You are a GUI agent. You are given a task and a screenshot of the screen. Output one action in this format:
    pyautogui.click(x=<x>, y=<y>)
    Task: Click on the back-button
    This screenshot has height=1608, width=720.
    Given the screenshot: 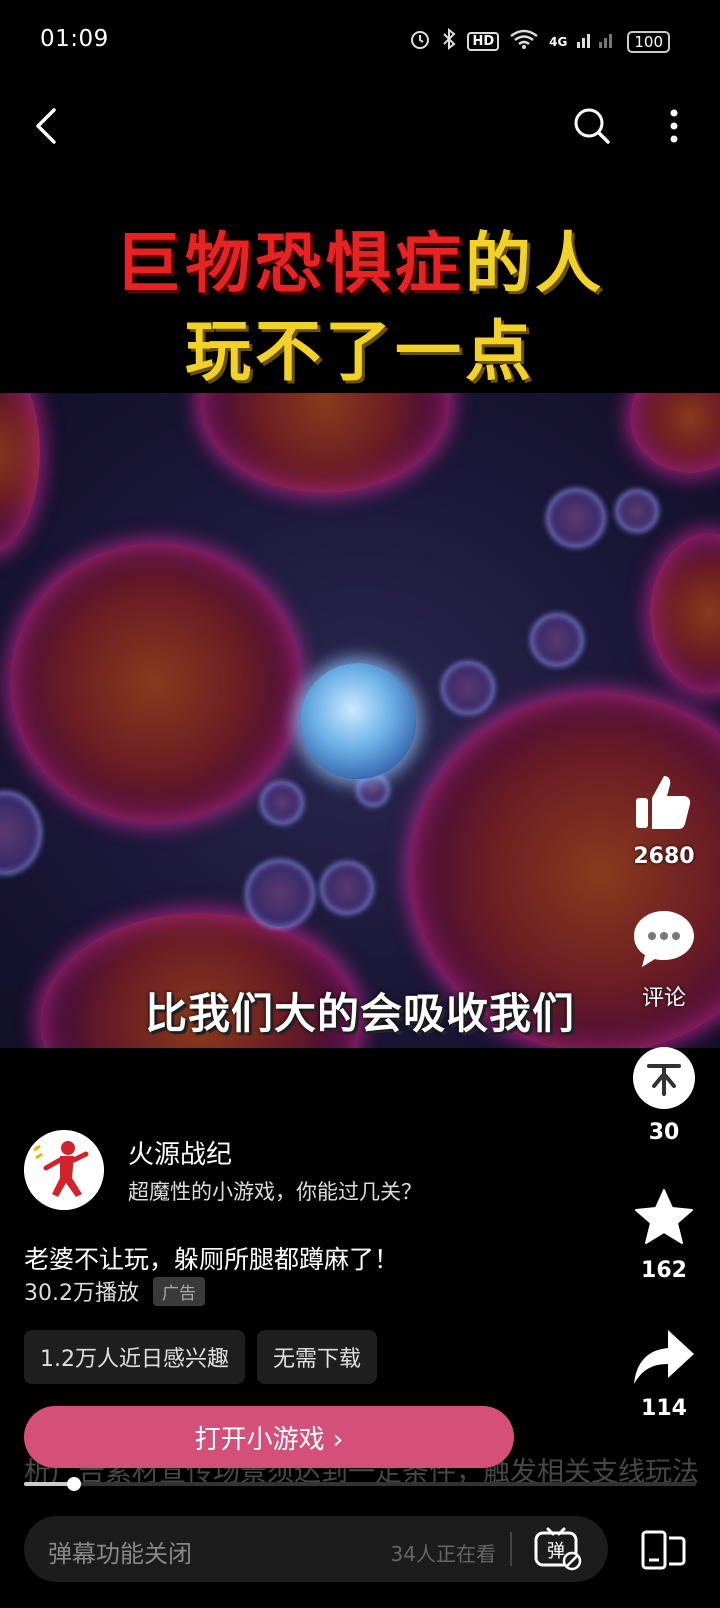 What is the action you would take?
    pyautogui.click(x=46, y=128)
    